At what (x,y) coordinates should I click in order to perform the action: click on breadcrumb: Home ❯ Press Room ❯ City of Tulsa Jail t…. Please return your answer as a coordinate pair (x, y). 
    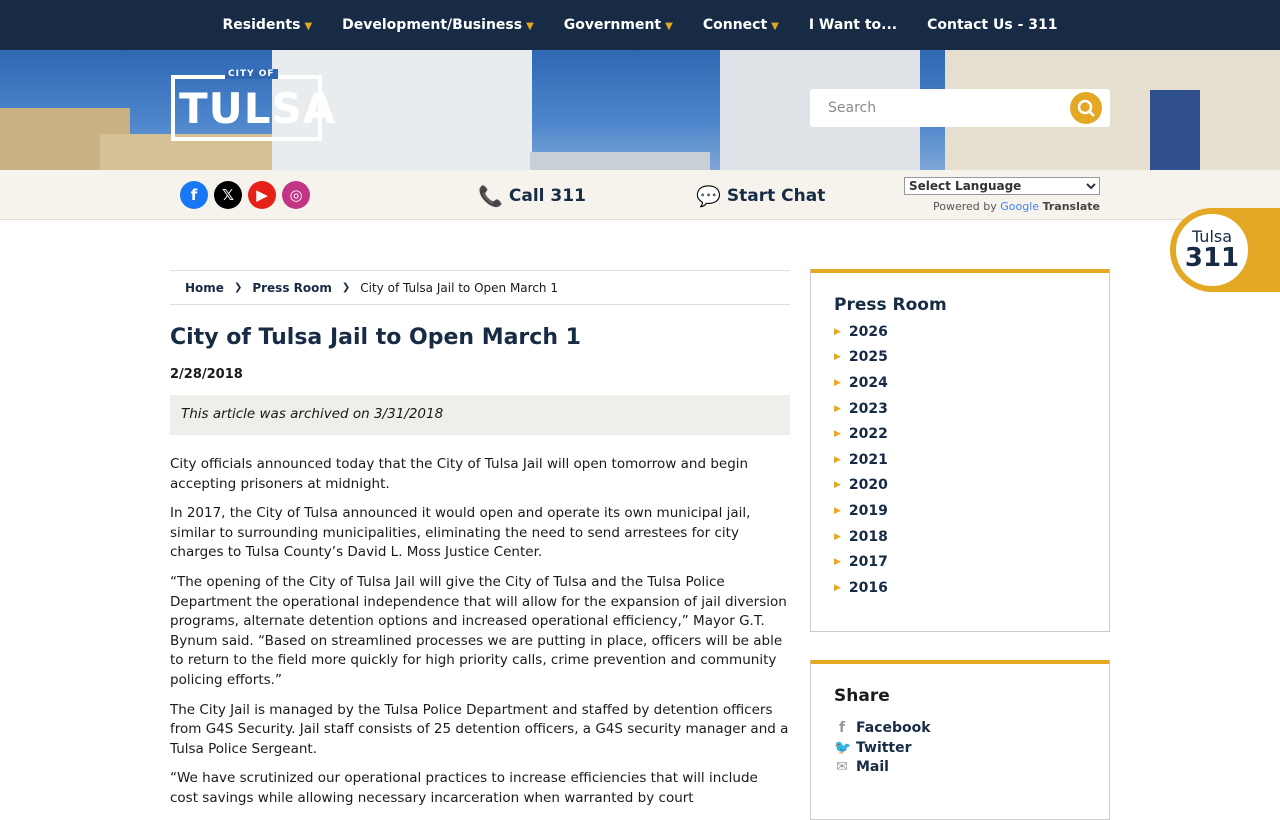
    Looking at the image, I should click on (480, 287).